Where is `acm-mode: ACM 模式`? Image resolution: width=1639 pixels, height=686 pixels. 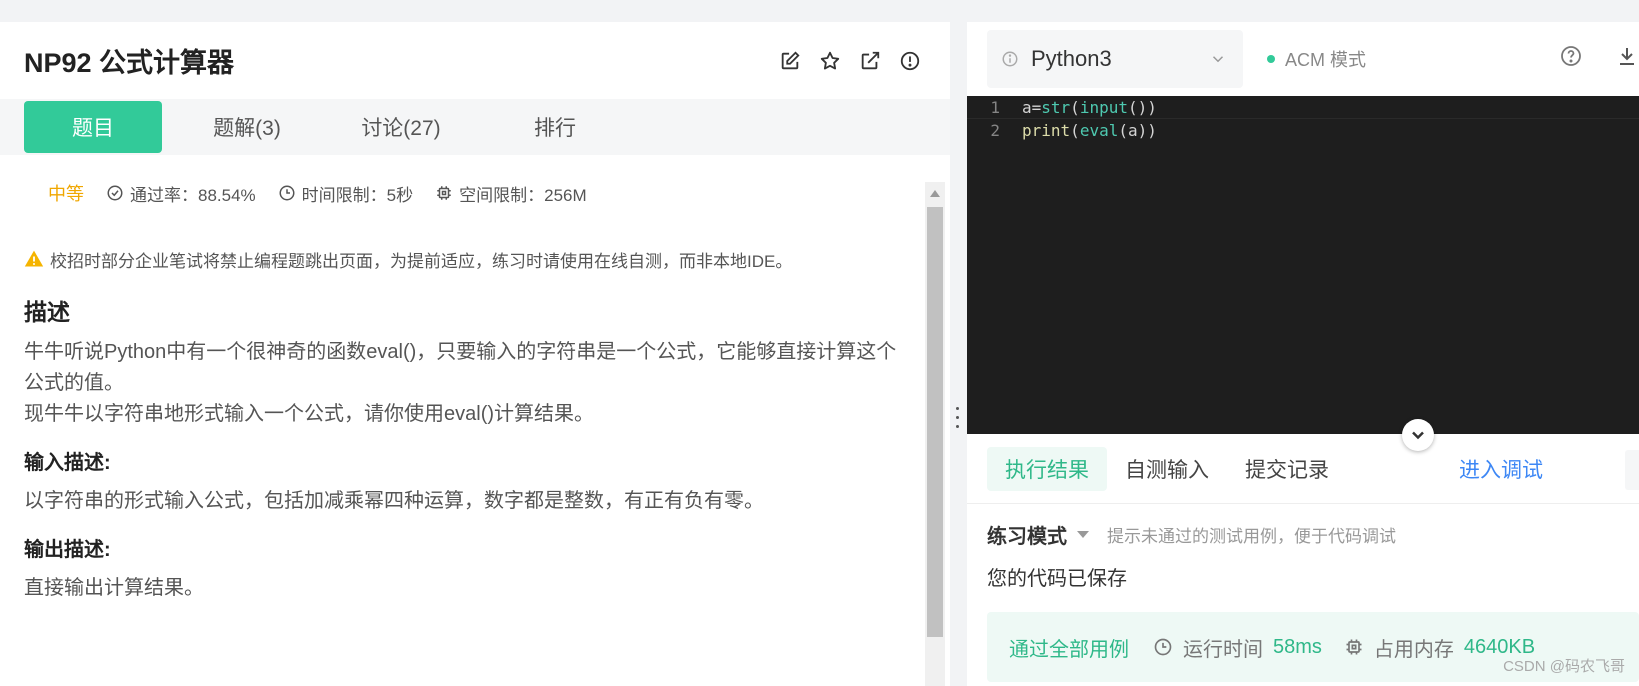 acm-mode: ACM 模式 is located at coordinates (1316, 59).